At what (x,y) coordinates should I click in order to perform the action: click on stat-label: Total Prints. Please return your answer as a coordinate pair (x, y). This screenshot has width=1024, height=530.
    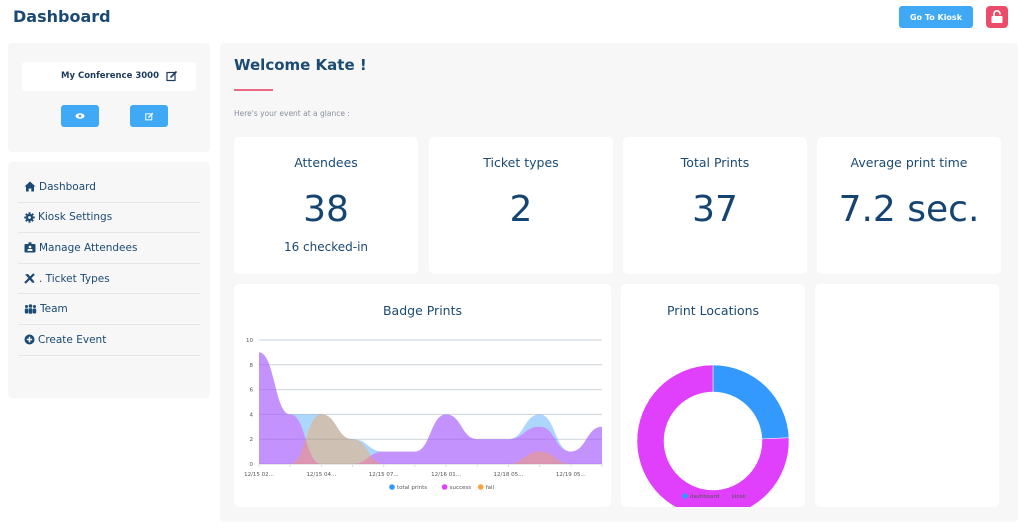
    Looking at the image, I should click on (715, 162).